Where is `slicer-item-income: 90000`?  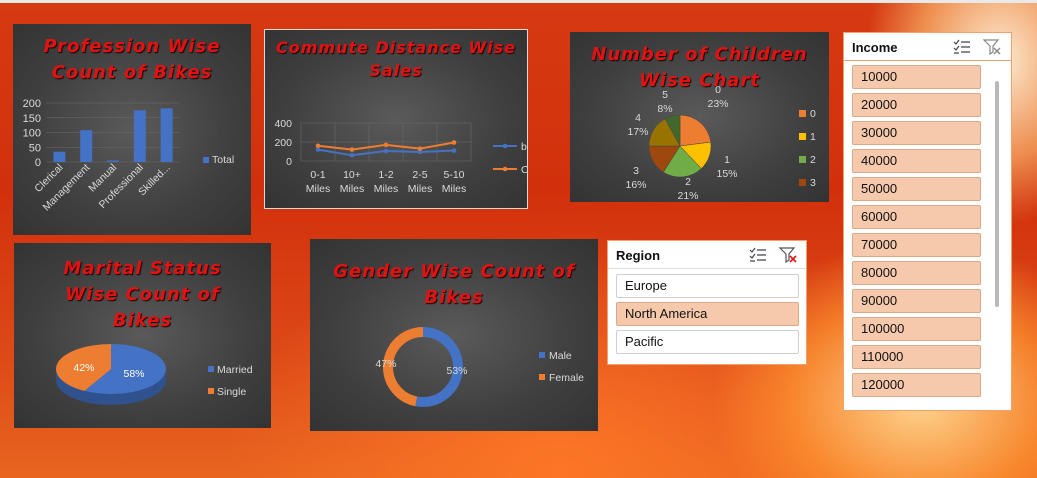
slicer-item-income: 90000 is located at coordinates (916, 301).